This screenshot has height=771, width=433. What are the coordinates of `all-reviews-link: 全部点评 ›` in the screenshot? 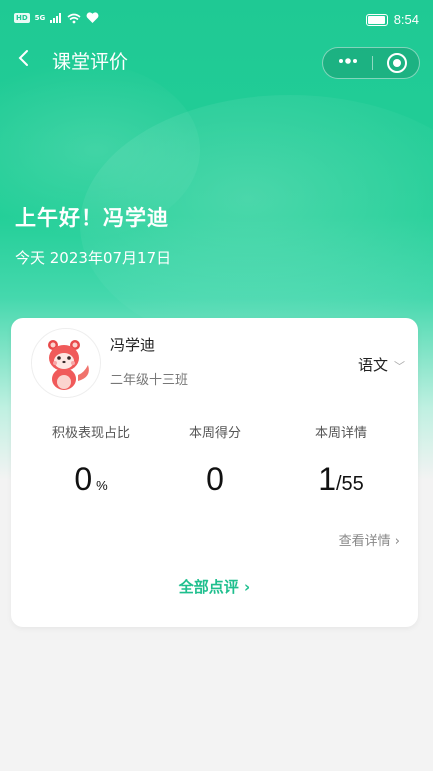 It's located at (214, 587).